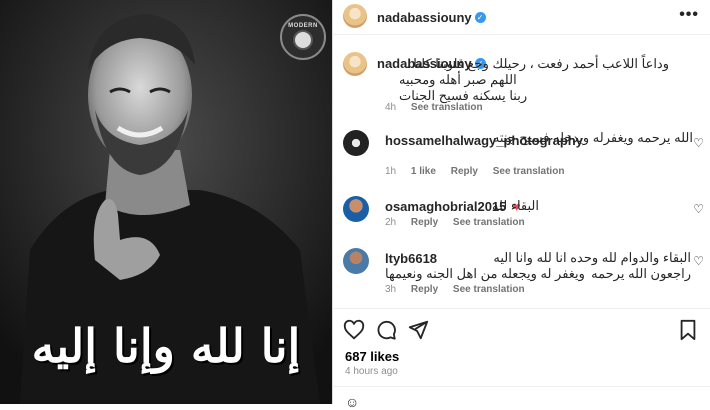 The image size is (710, 410). What do you see at coordinates (391, 107) in the screenshot?
I see `caption-time: 4h` at bounding box center [391, 107].